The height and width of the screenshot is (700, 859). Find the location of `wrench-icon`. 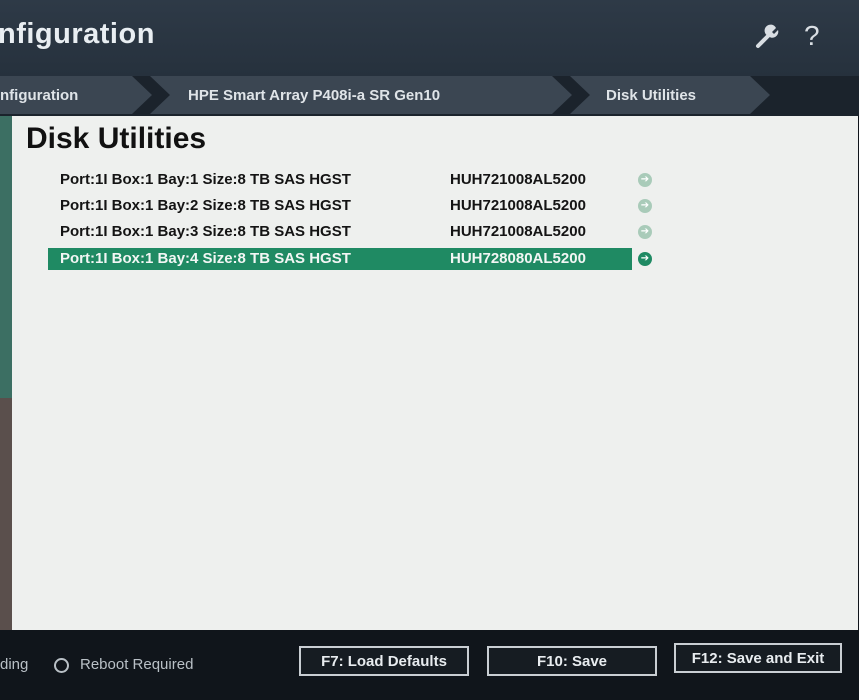

wrench-icon is located at coordinates (768, 36).